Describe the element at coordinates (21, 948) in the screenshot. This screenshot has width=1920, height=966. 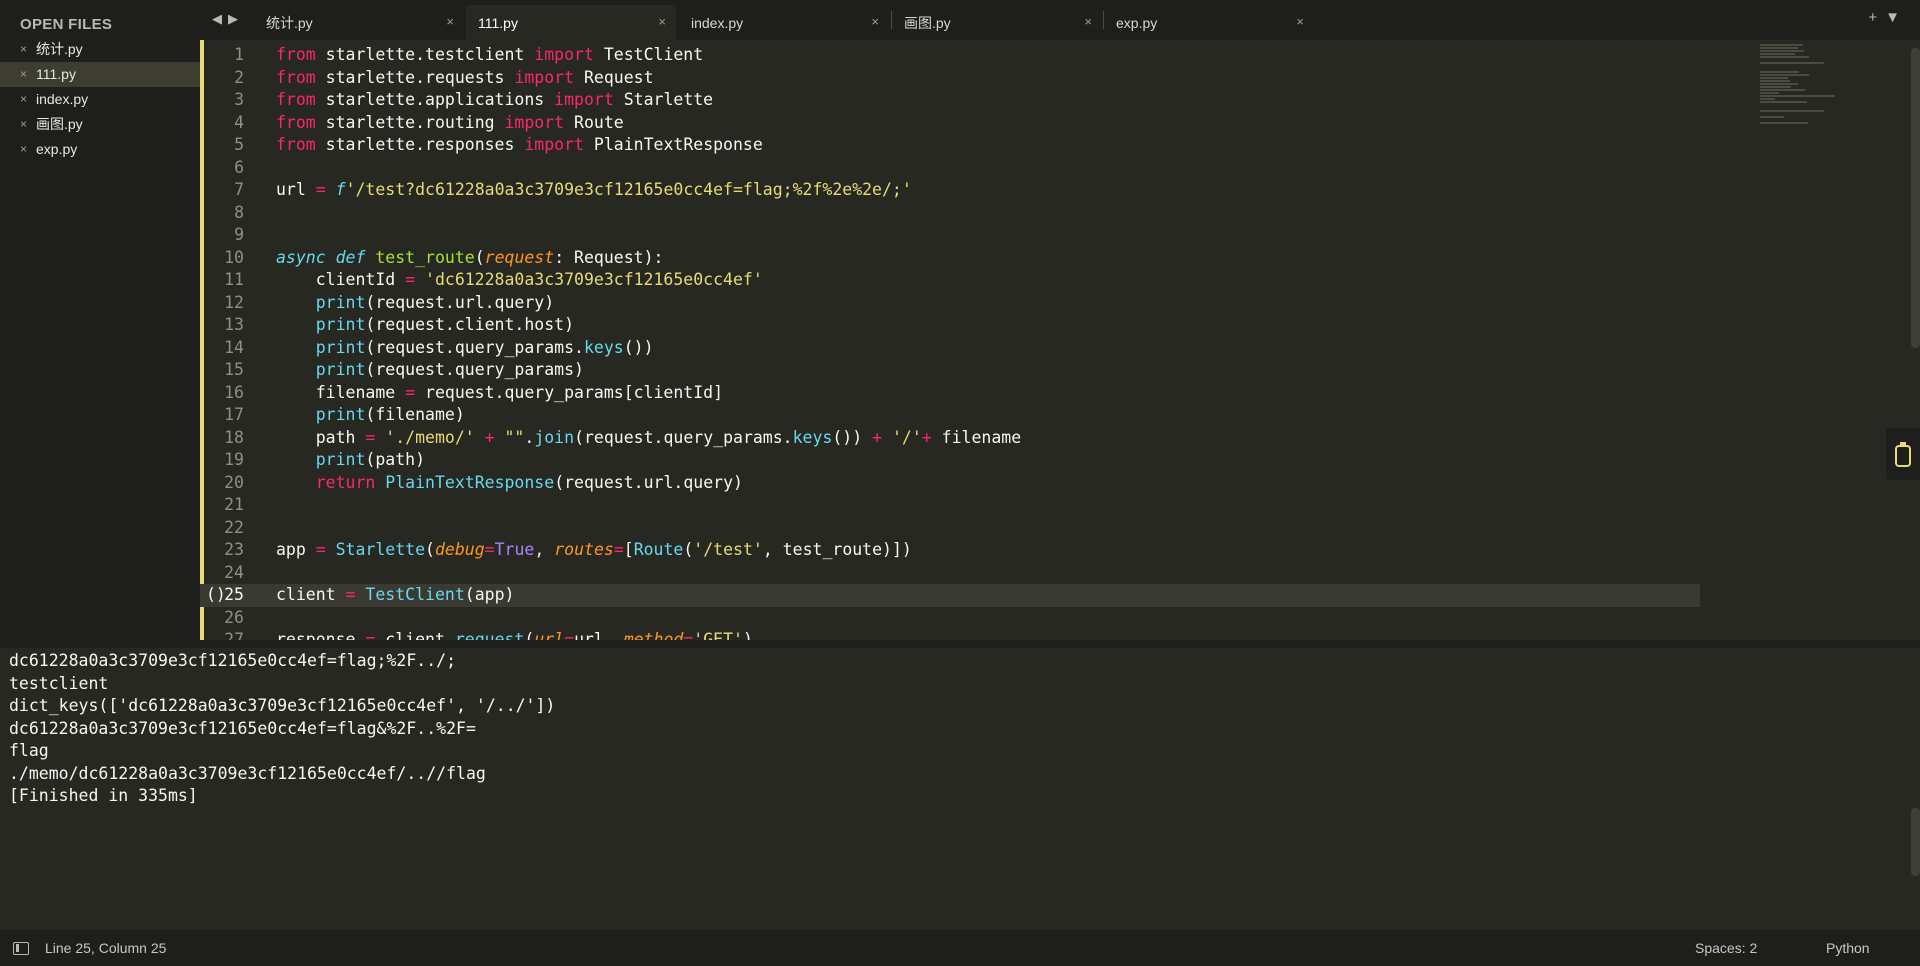
I see `sidebar-toggle-icon` at that location.